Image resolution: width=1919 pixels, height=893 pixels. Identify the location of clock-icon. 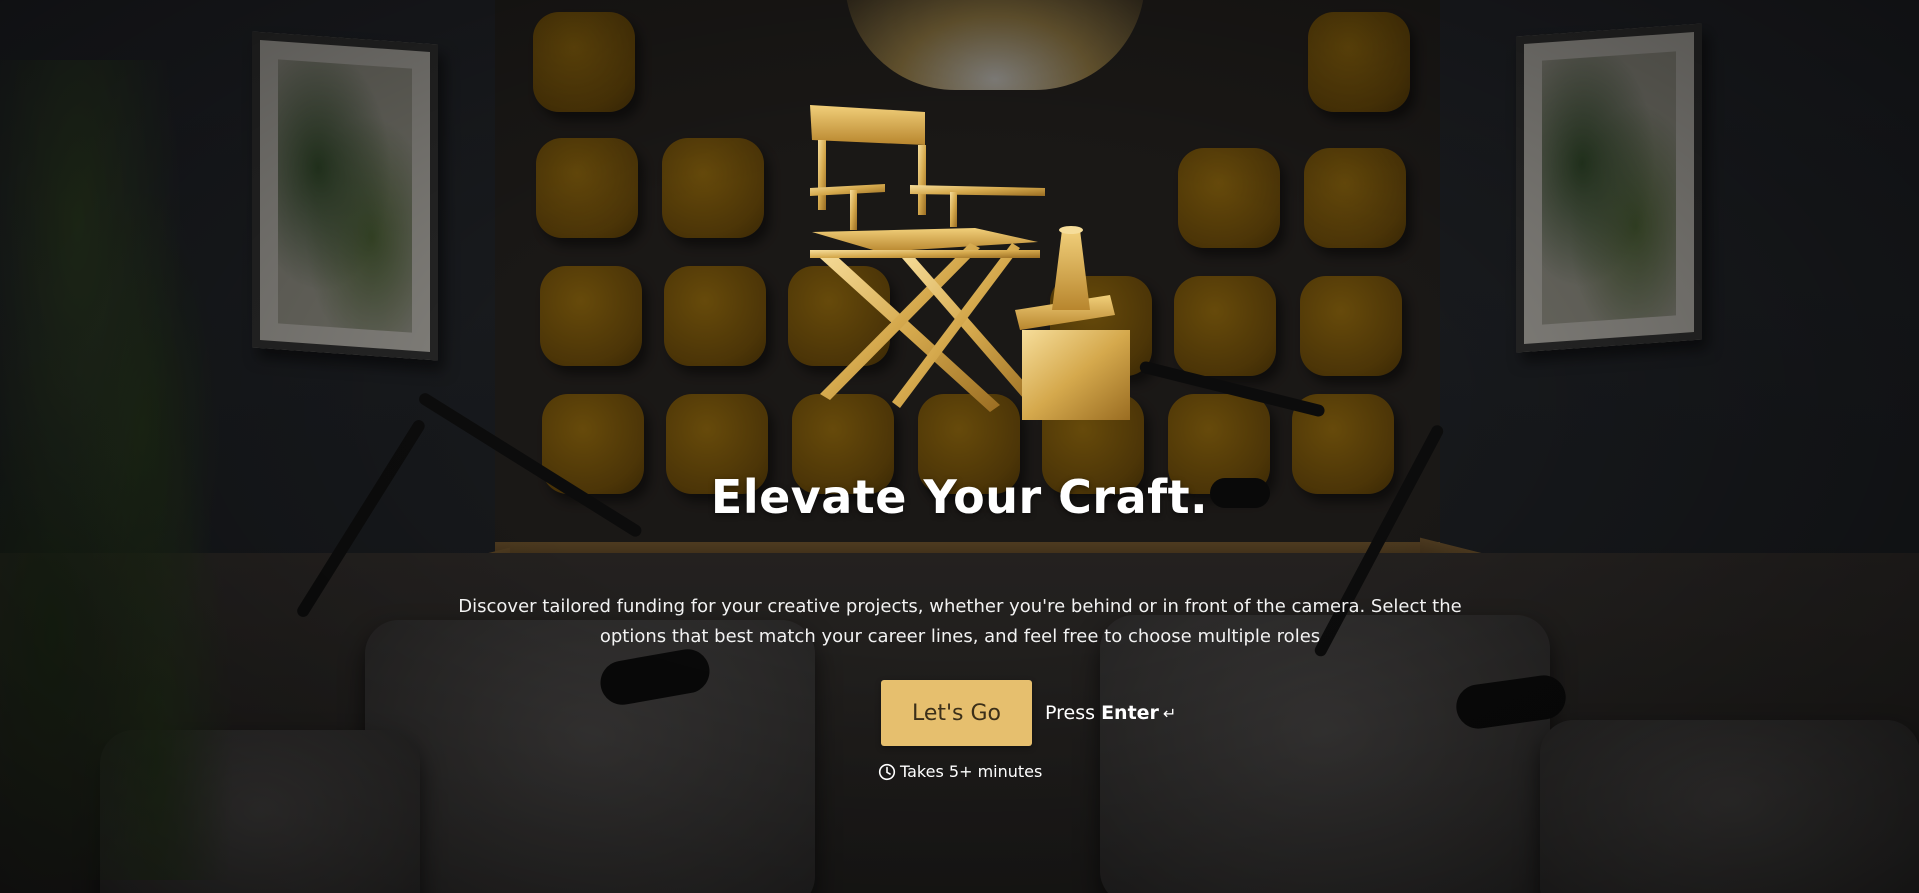
(887, 771).